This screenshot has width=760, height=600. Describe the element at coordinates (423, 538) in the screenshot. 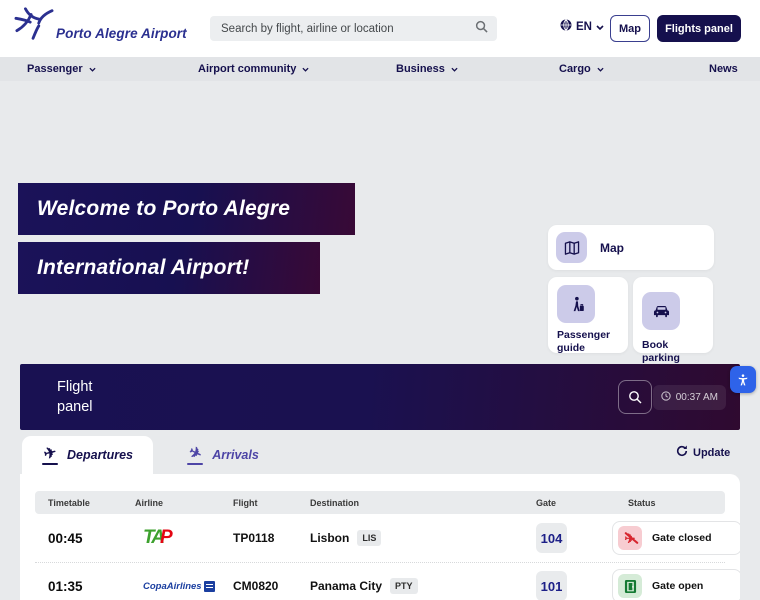

I see `destination-cell: Lisbon LIS` at that location.